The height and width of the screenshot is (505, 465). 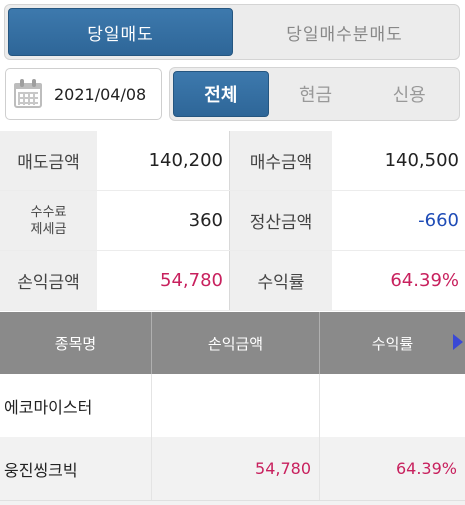 I want to click on summary-row: 매도금액 140,200 매수금액 140,500, so click(x=232, y=161).